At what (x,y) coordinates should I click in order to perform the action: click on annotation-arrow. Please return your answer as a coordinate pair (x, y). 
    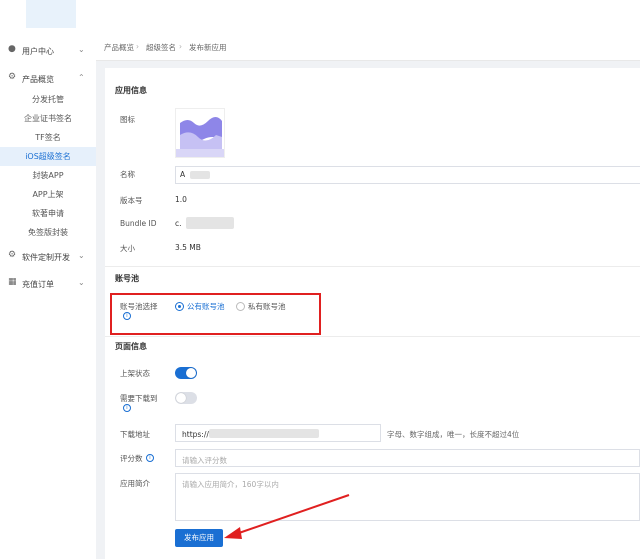
    Looking at the image, I should click on (287, 516).